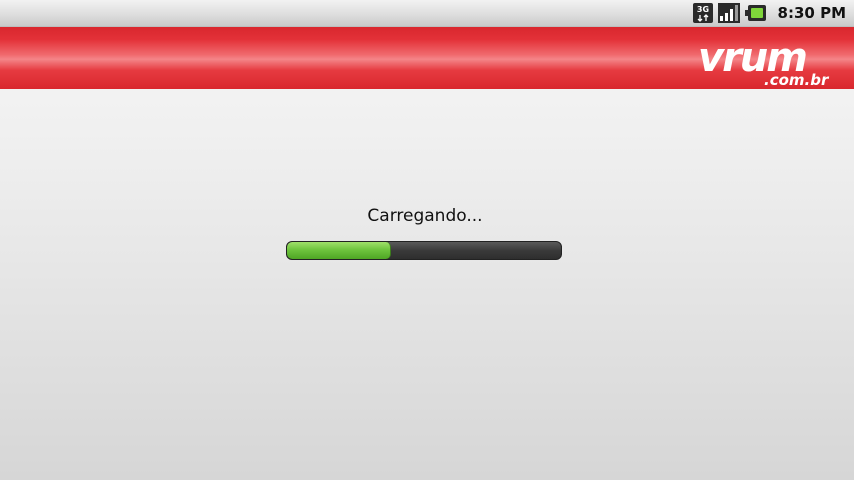  What do you see at coordinates (424, 250) in the screenshot?
I see `loading-progress-bar` at bounding box center [424, 250].